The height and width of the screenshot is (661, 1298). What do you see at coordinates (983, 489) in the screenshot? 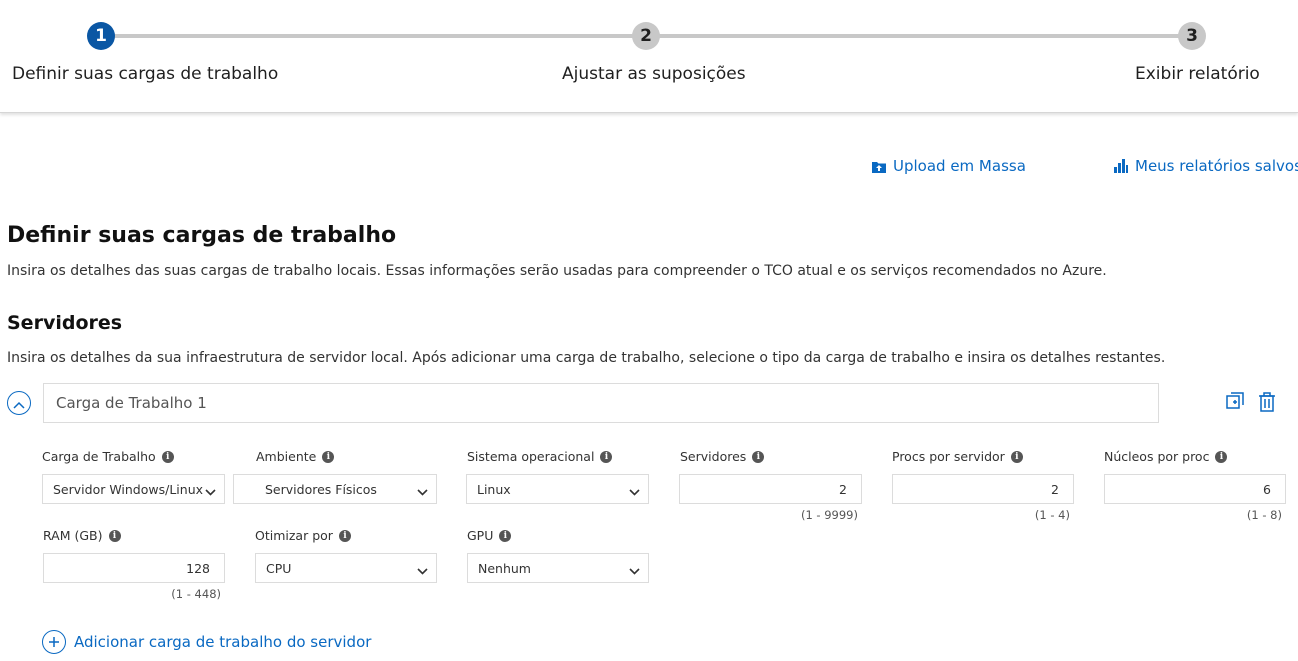
I see `procs-input: 2` at bounding box center [983, 489].